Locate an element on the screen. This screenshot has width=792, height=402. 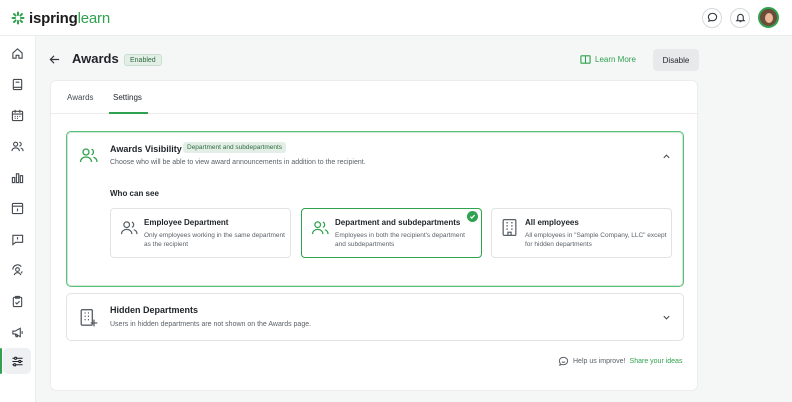
home-icon is located at coordinates (17, 53).